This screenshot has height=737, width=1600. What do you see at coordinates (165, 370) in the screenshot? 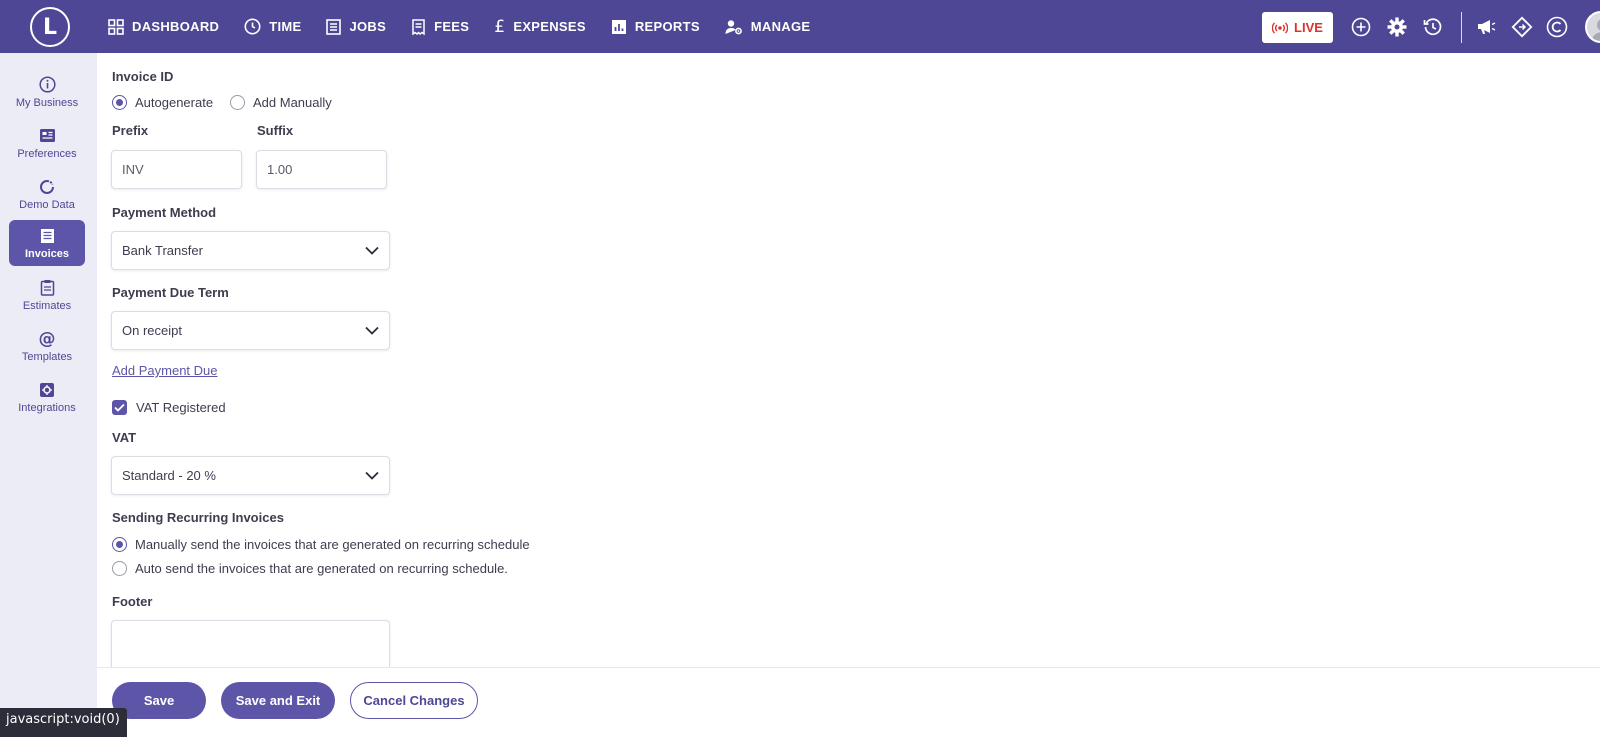
I see `add-payment-due-link: Add Payment Due` at bounding box center [165, 370].